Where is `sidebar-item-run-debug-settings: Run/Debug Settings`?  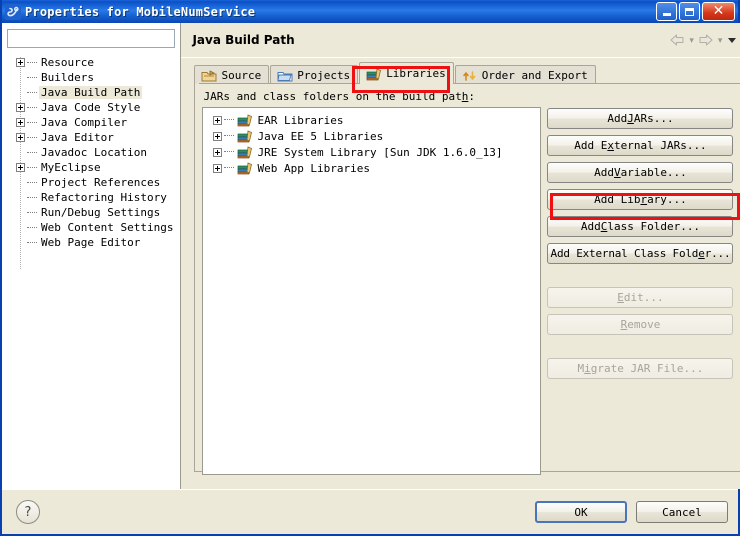
sidebar-item-run-debug-settings: Run/Debug Settings is located at coordinates (91, 212).